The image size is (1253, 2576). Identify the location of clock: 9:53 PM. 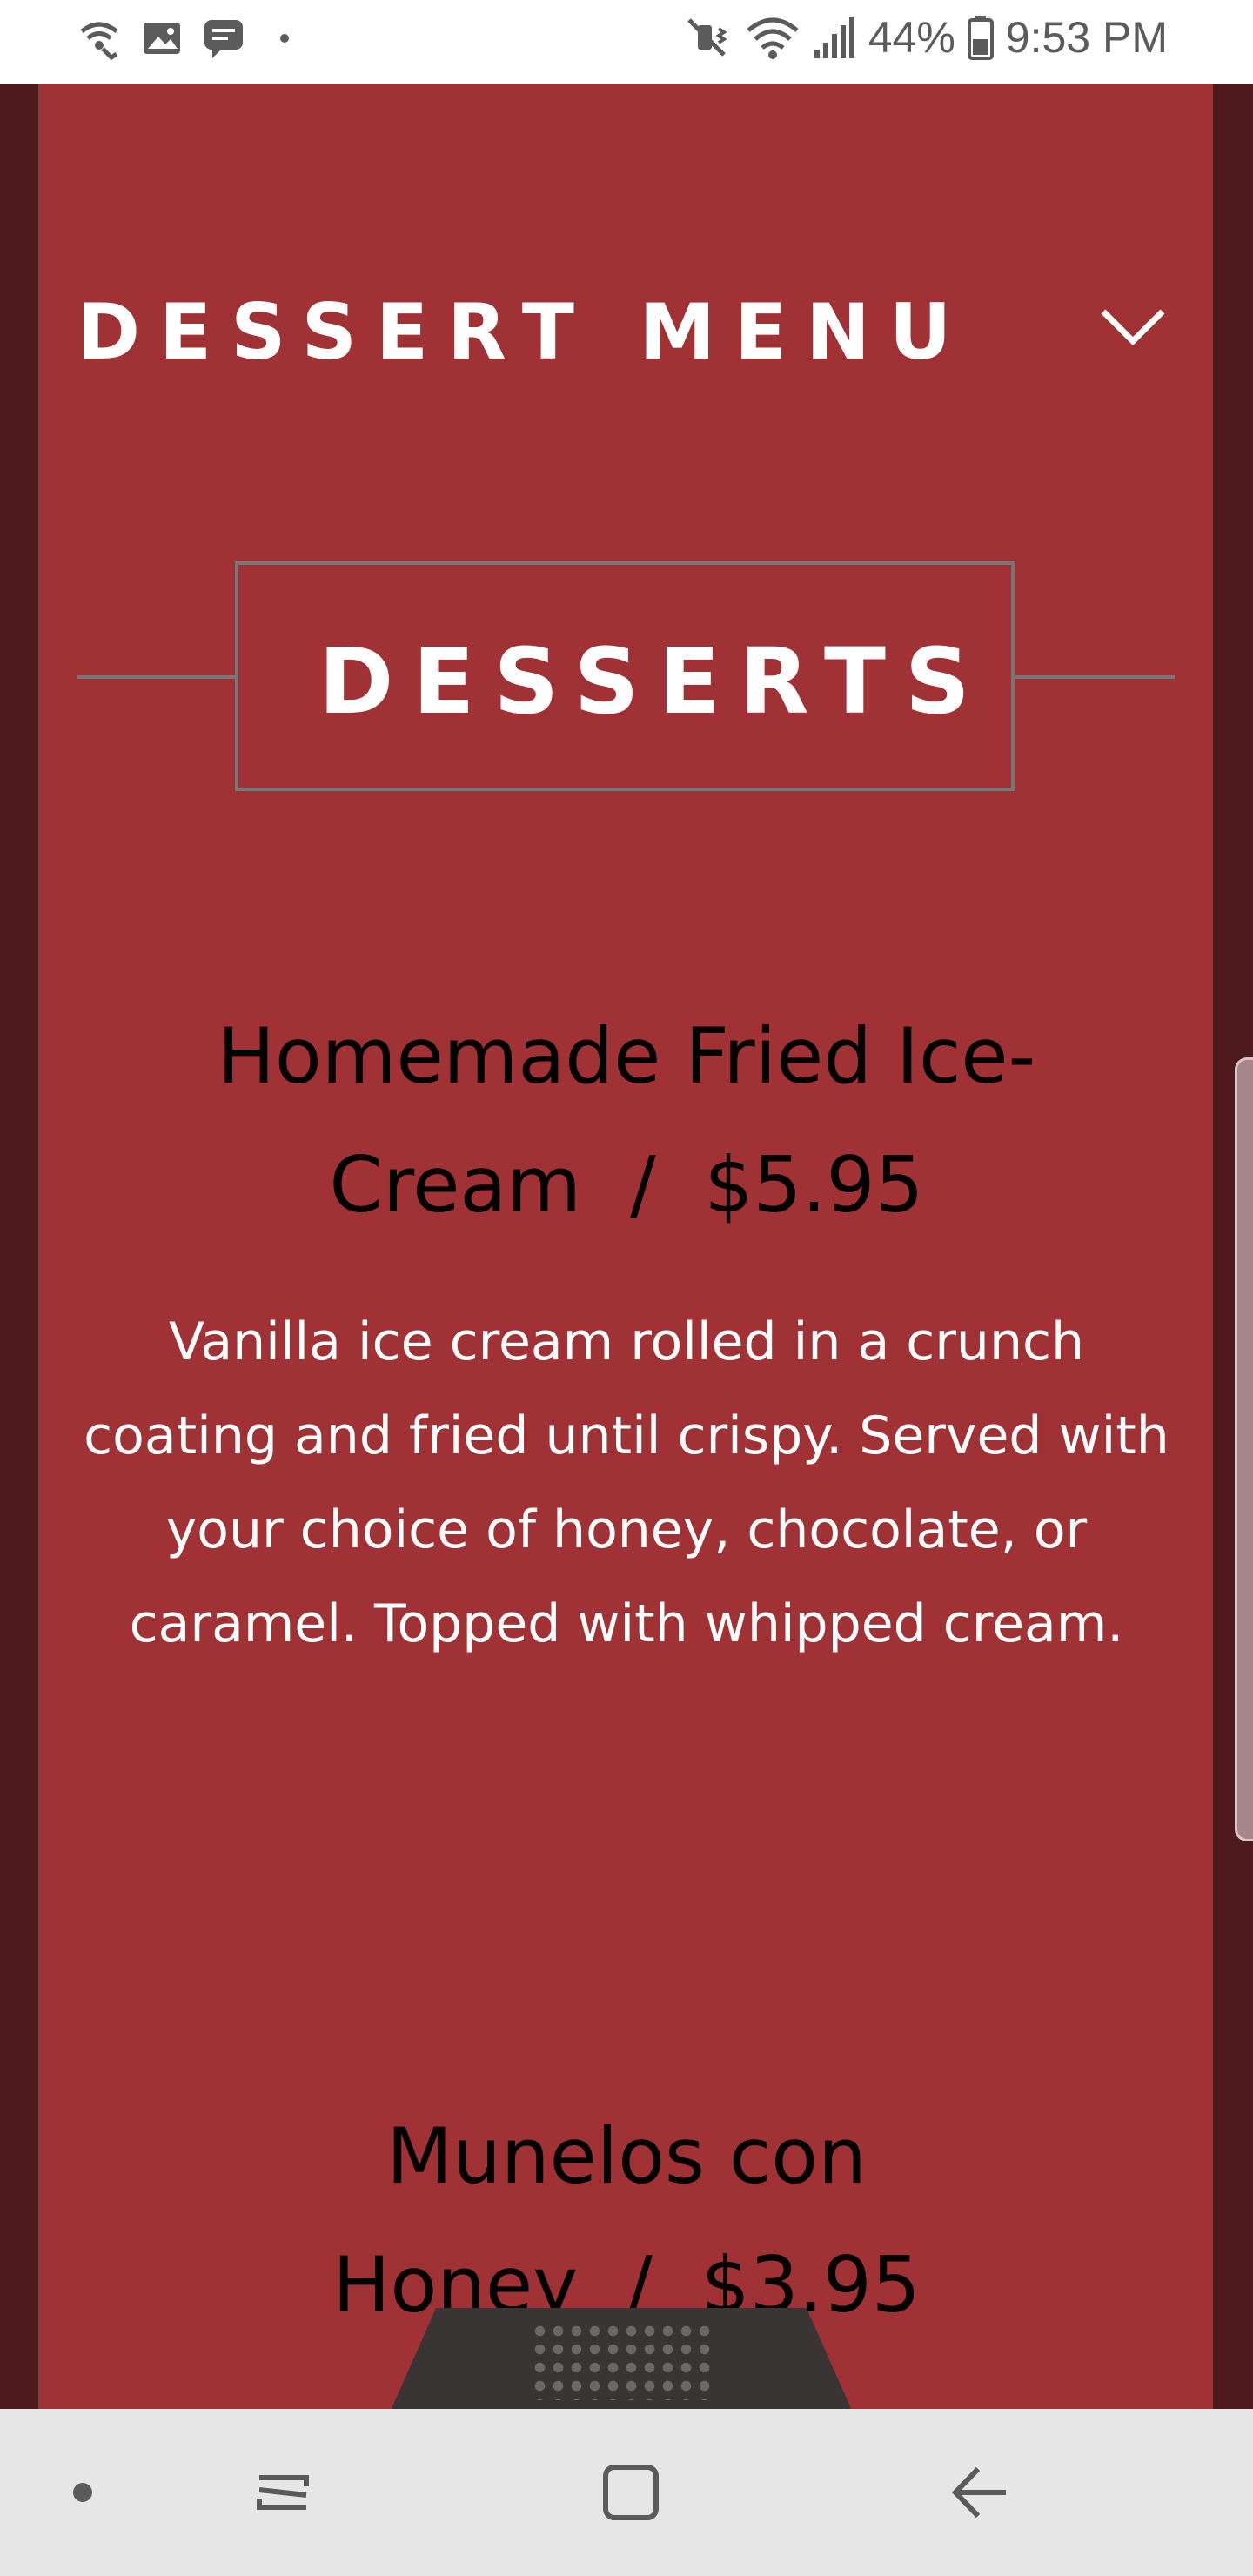
(1086, 37).